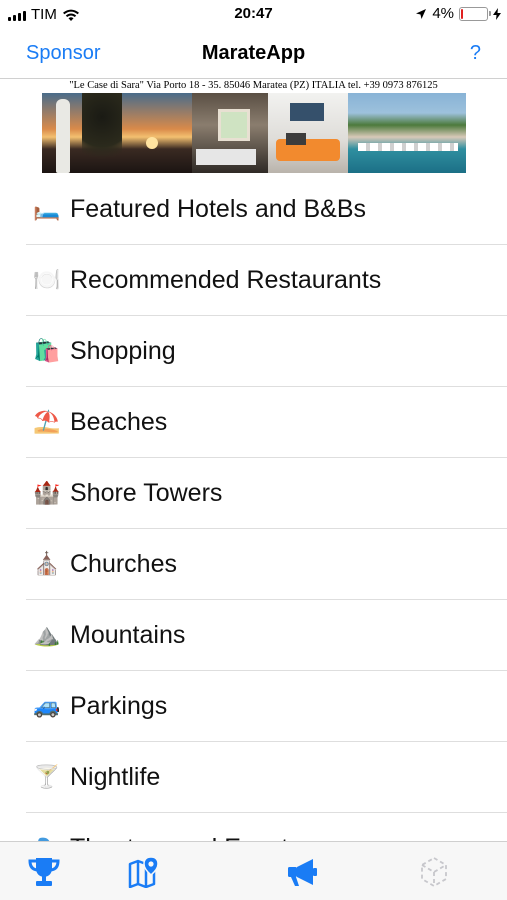 The image size is (507, 900). Describe the element at coordinates (119, 705) in the screenshot. I see `menu-item-label: Parkings` at that location.